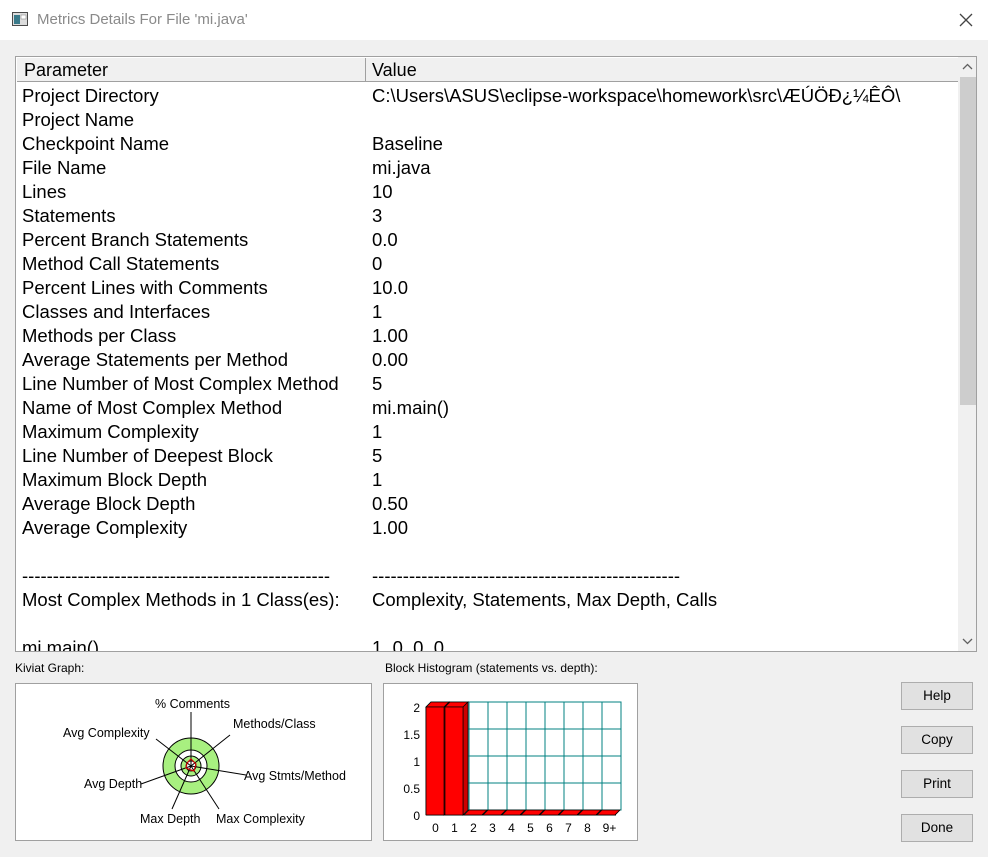 This screenshot has width=988, height=857. What do you see at coordinates (492, 828) in the screenshot?
I see `x-tick-label: 3` at bounding box center [492, 828].